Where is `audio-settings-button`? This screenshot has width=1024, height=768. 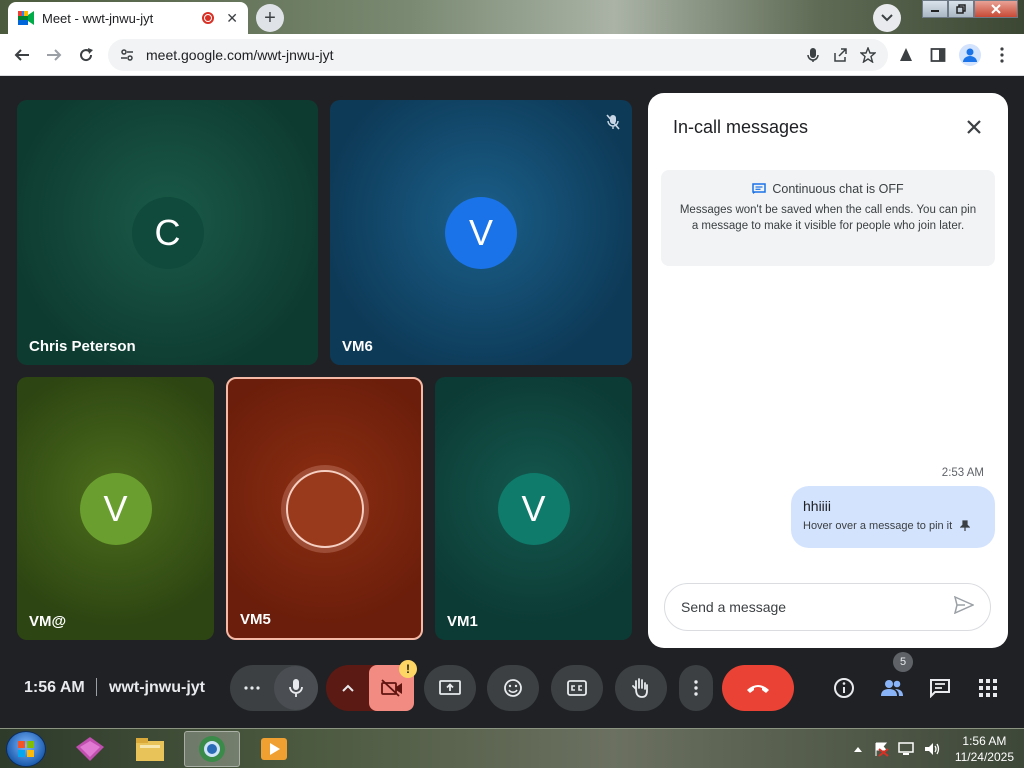
audio-settings-button is located at coordinates (252, 688).